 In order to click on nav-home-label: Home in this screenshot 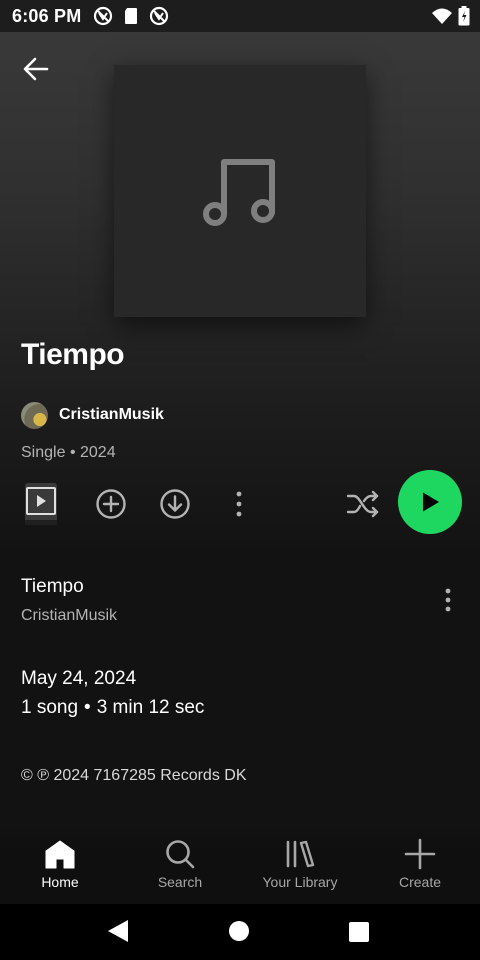, I will do `click(60, 882)`.